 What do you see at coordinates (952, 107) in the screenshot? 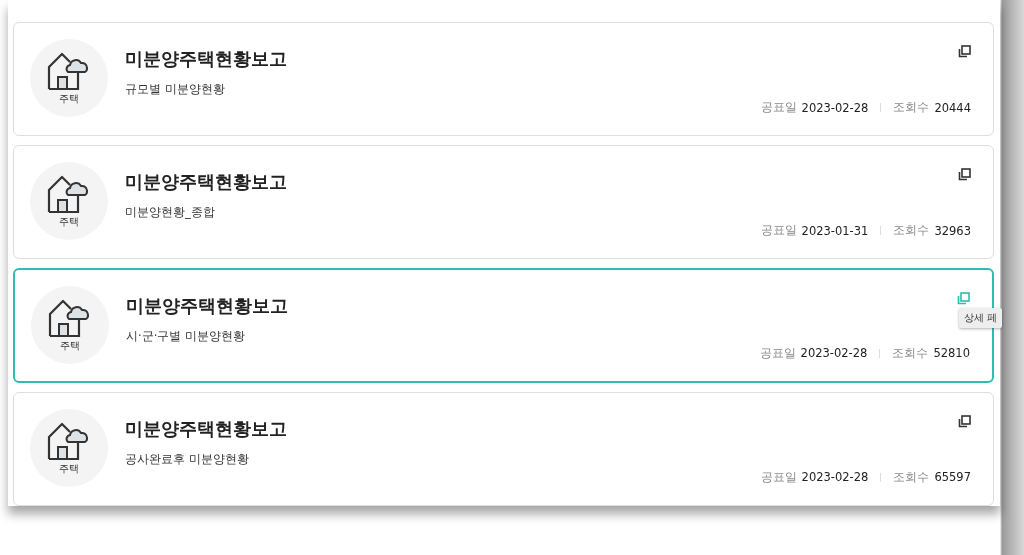
I see `views-value: 20444` at bounding box center [952, 107].